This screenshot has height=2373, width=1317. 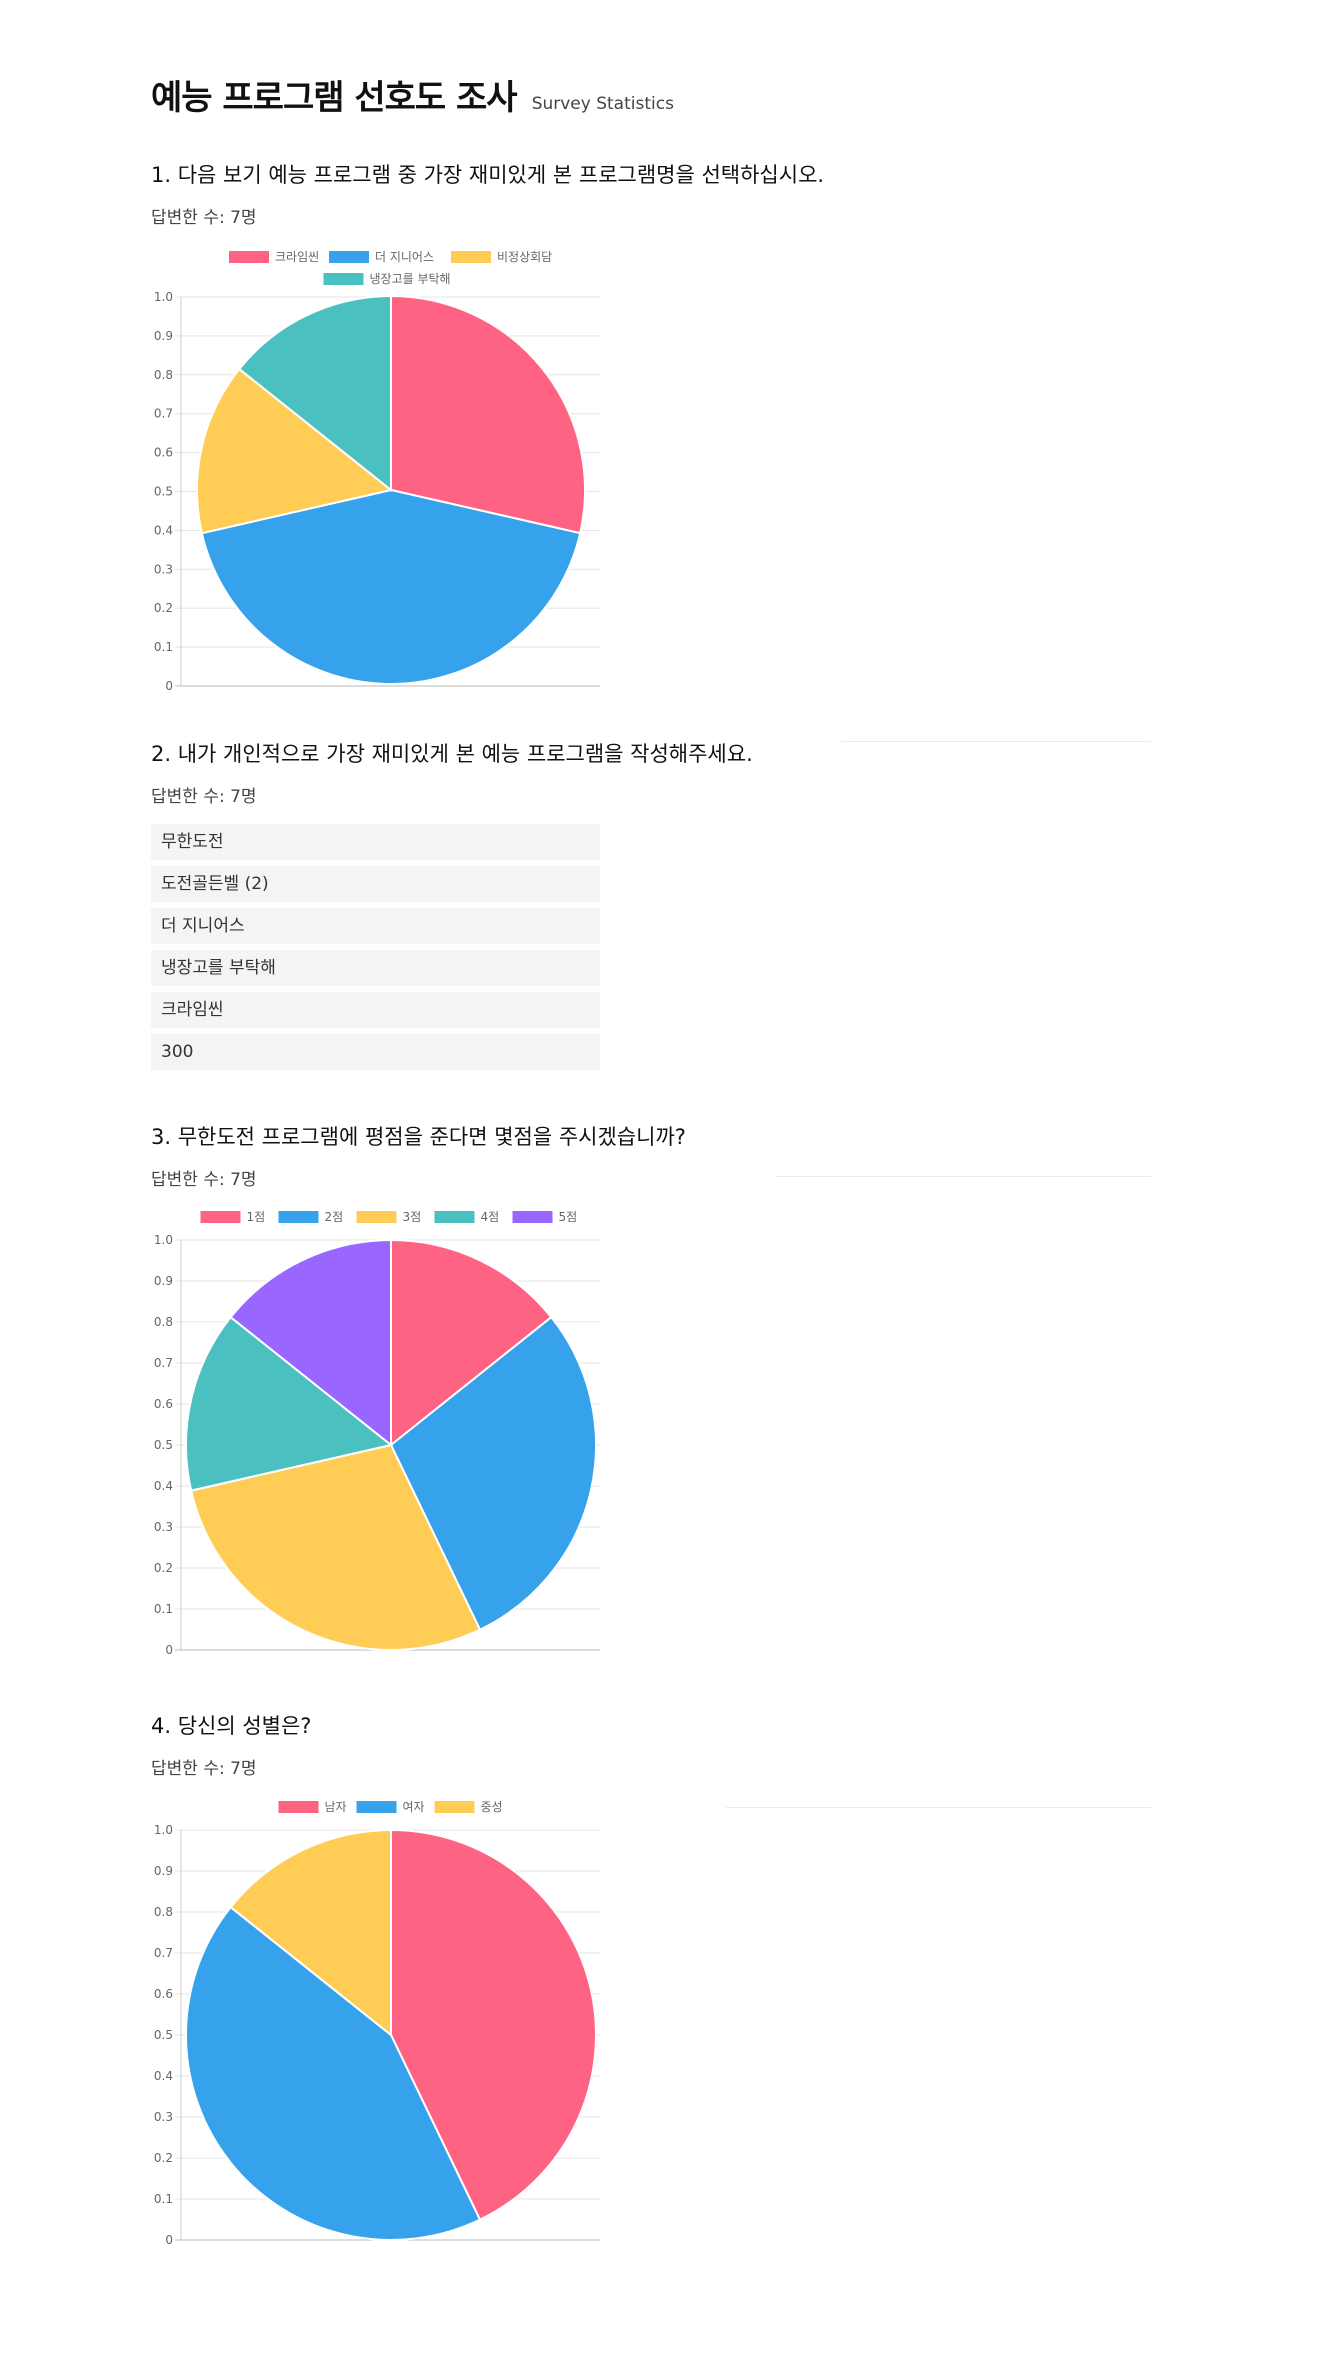 I want to click on question-4-count: 답변한 수: 7명, so click(x=204, y=1769).